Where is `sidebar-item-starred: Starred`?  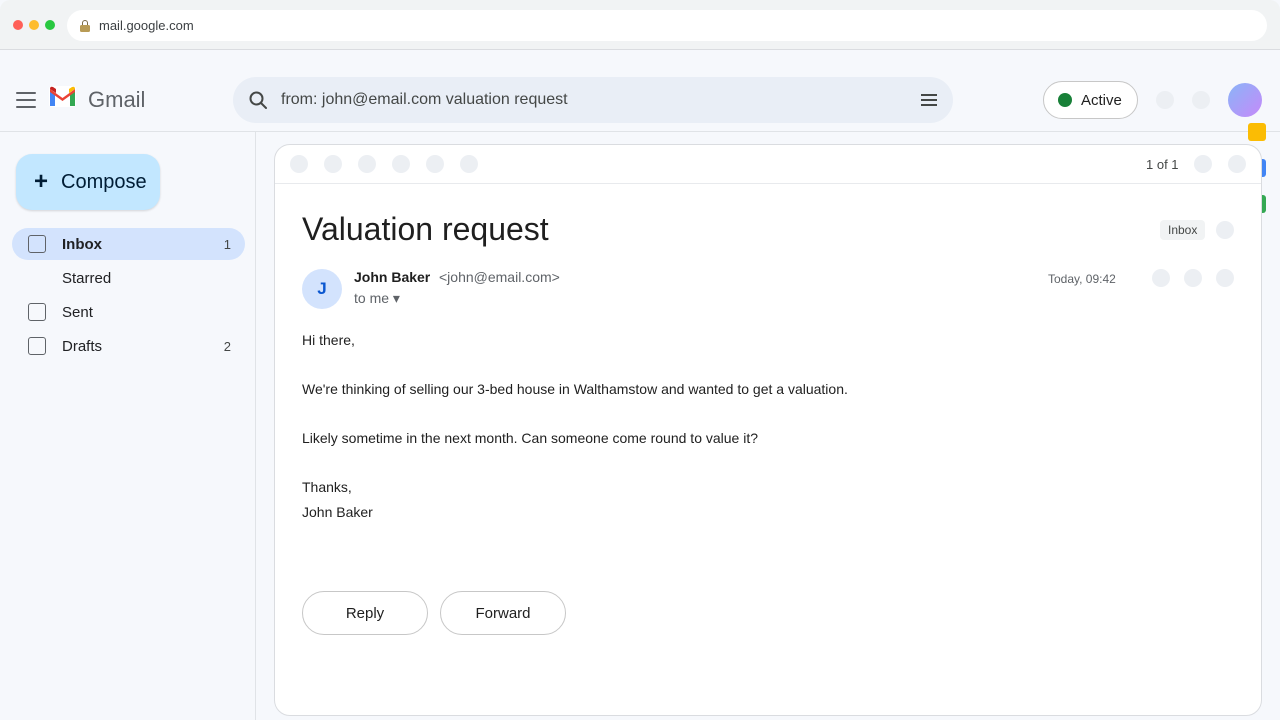 sidebar-item-starred: Starred is located at coordinates (128, 278).